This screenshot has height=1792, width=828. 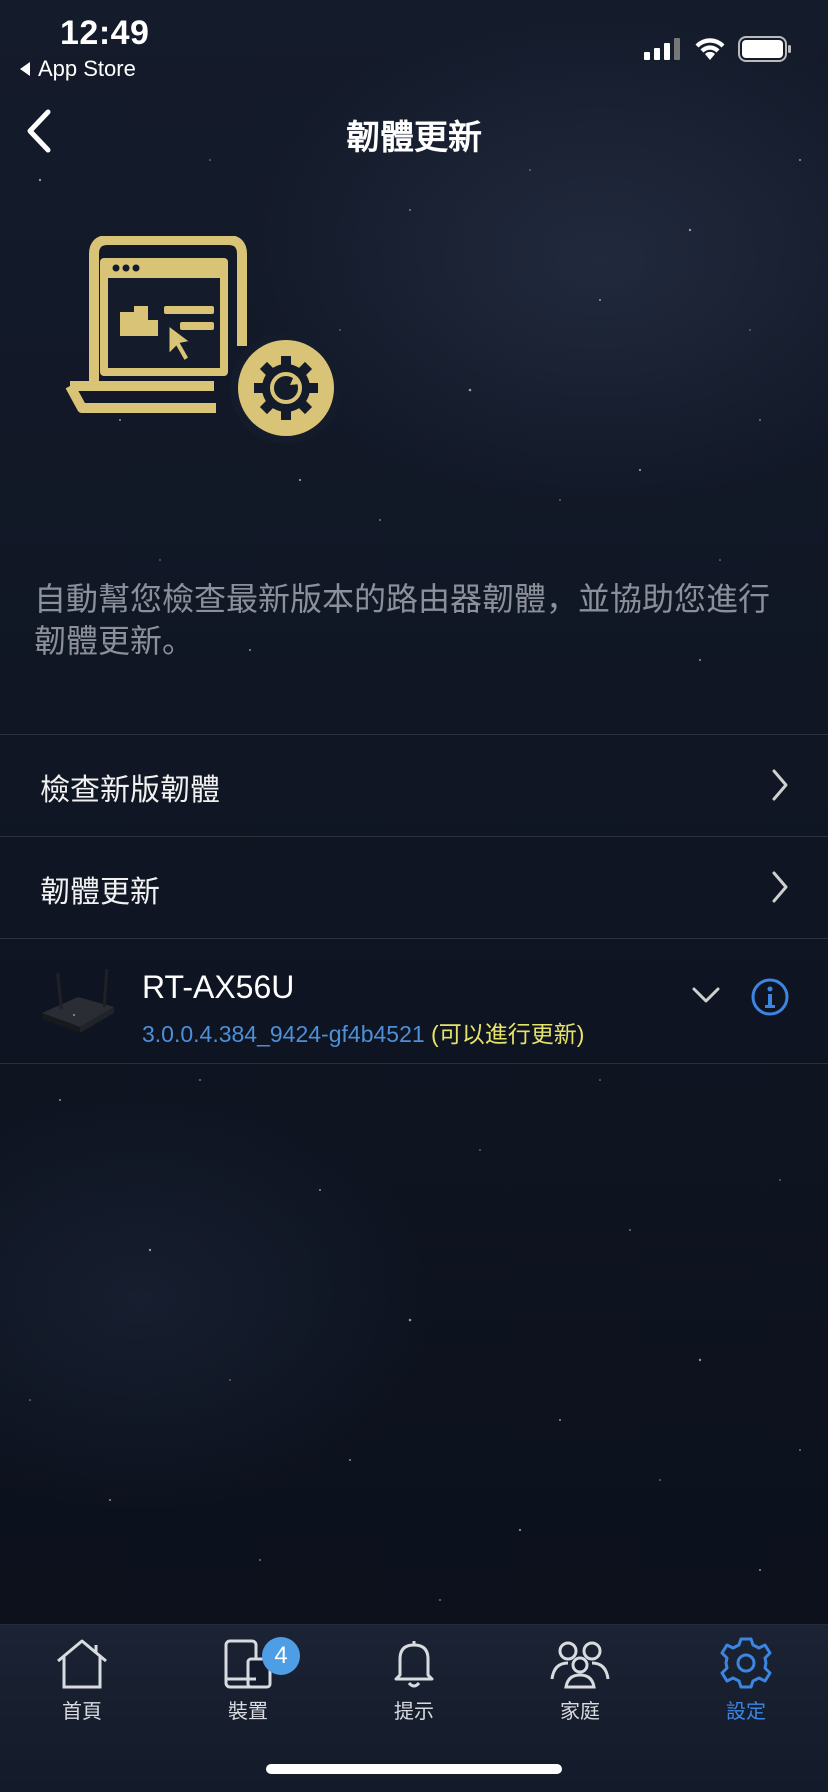 What do you see at coordinates (770, 997) in the screenshot?
I see `info-icon` at bounding box center [770, 997].